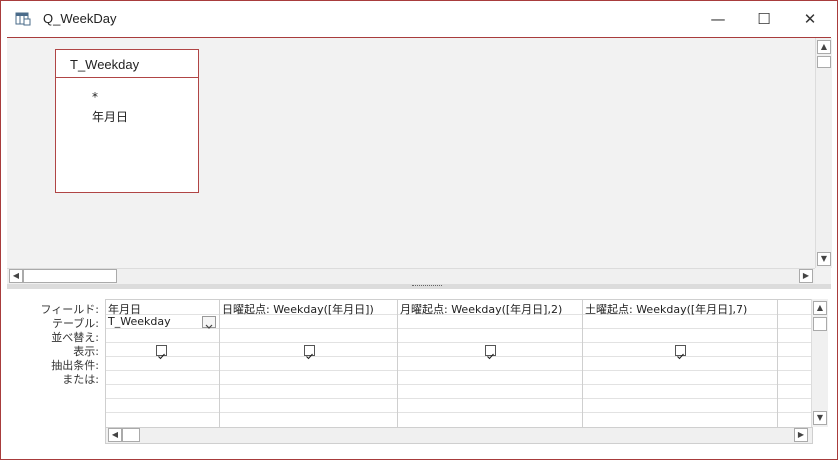 The image size is (838, 460). I want to click on maximize-button: ☐, so click(764, 19).